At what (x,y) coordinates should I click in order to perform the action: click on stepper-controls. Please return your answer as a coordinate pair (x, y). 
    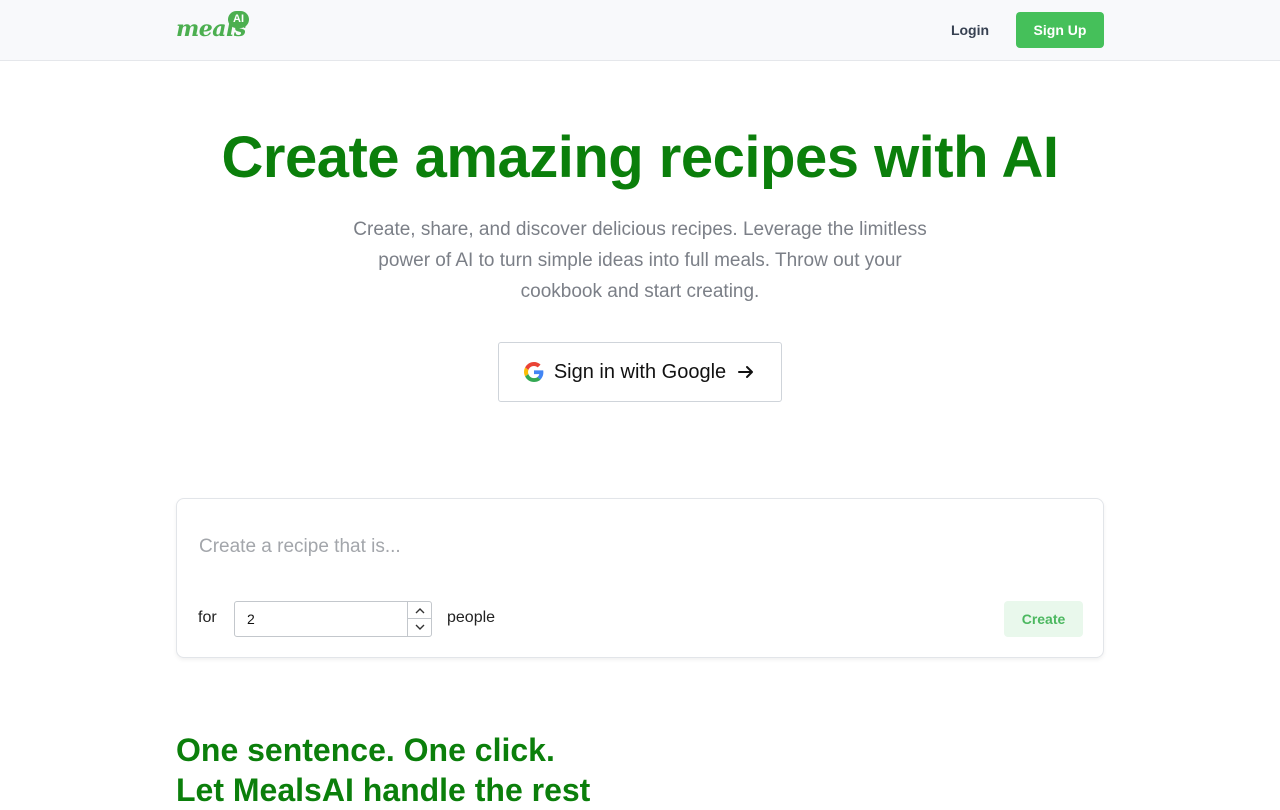
    Looking at the image, I should click on (419, 619).